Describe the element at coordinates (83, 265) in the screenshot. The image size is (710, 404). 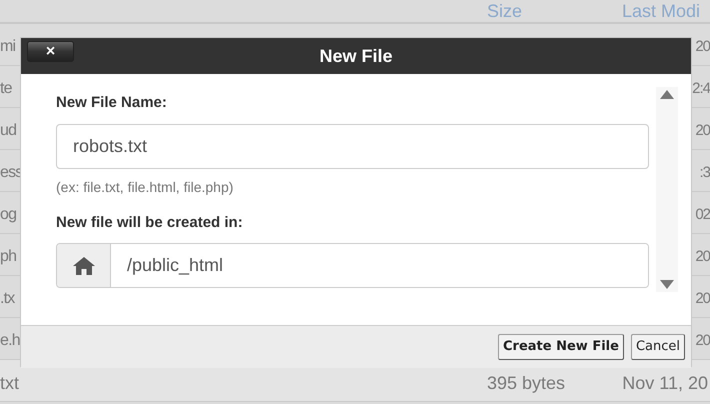
I see `home-icon` at that location.